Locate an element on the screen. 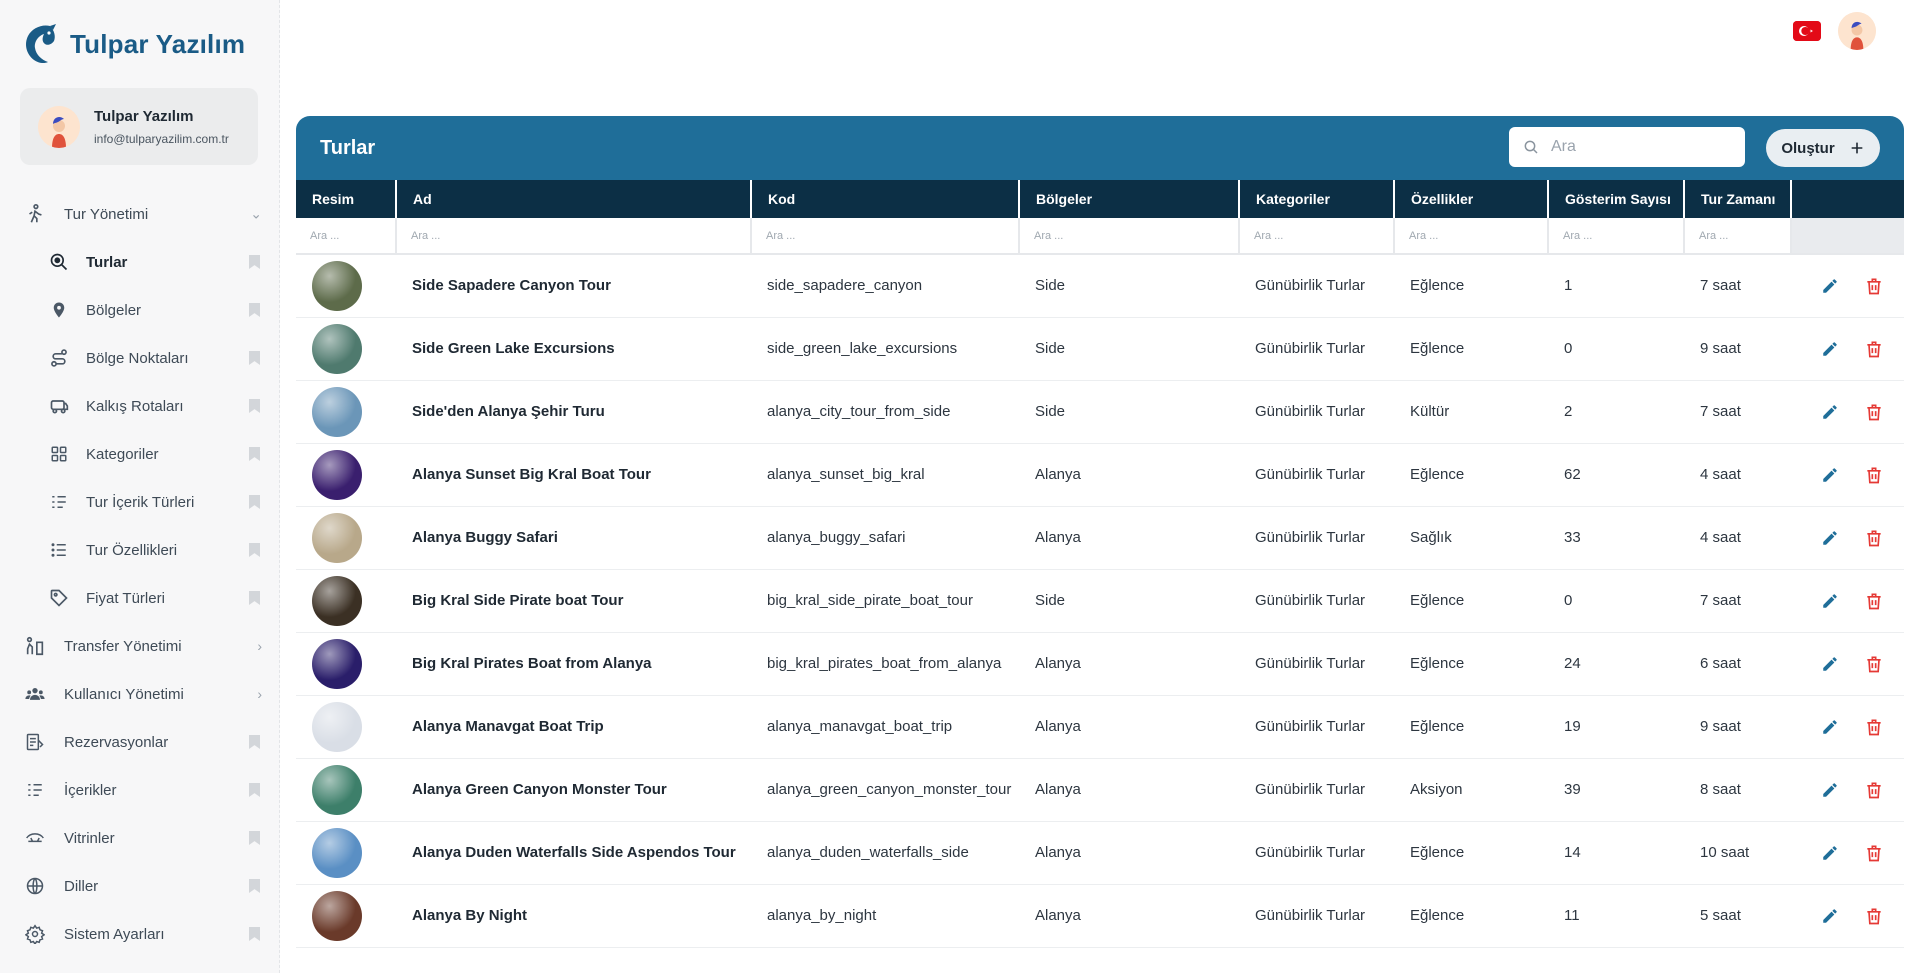  sidebar-item-tur-yonetimi: Tur Yönetimi ⌄ is located at coordinates (140, 214).